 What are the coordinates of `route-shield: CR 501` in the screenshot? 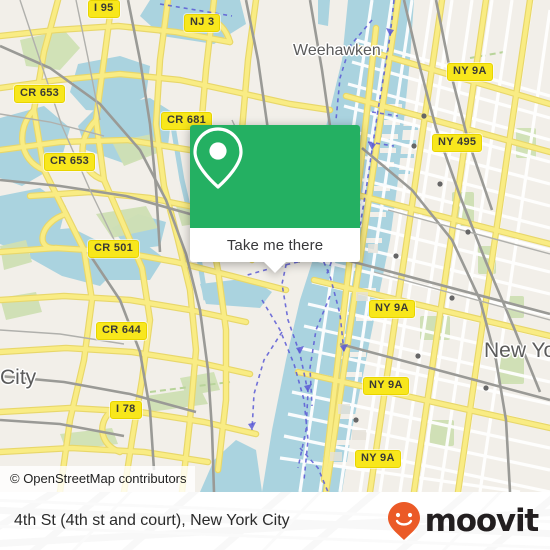 It's located at (114, 249).